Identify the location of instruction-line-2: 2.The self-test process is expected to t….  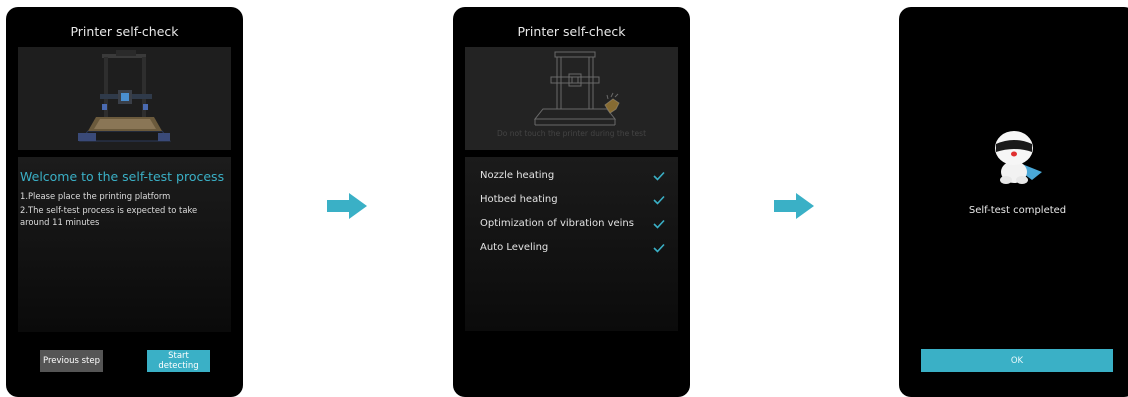
(109, 216).